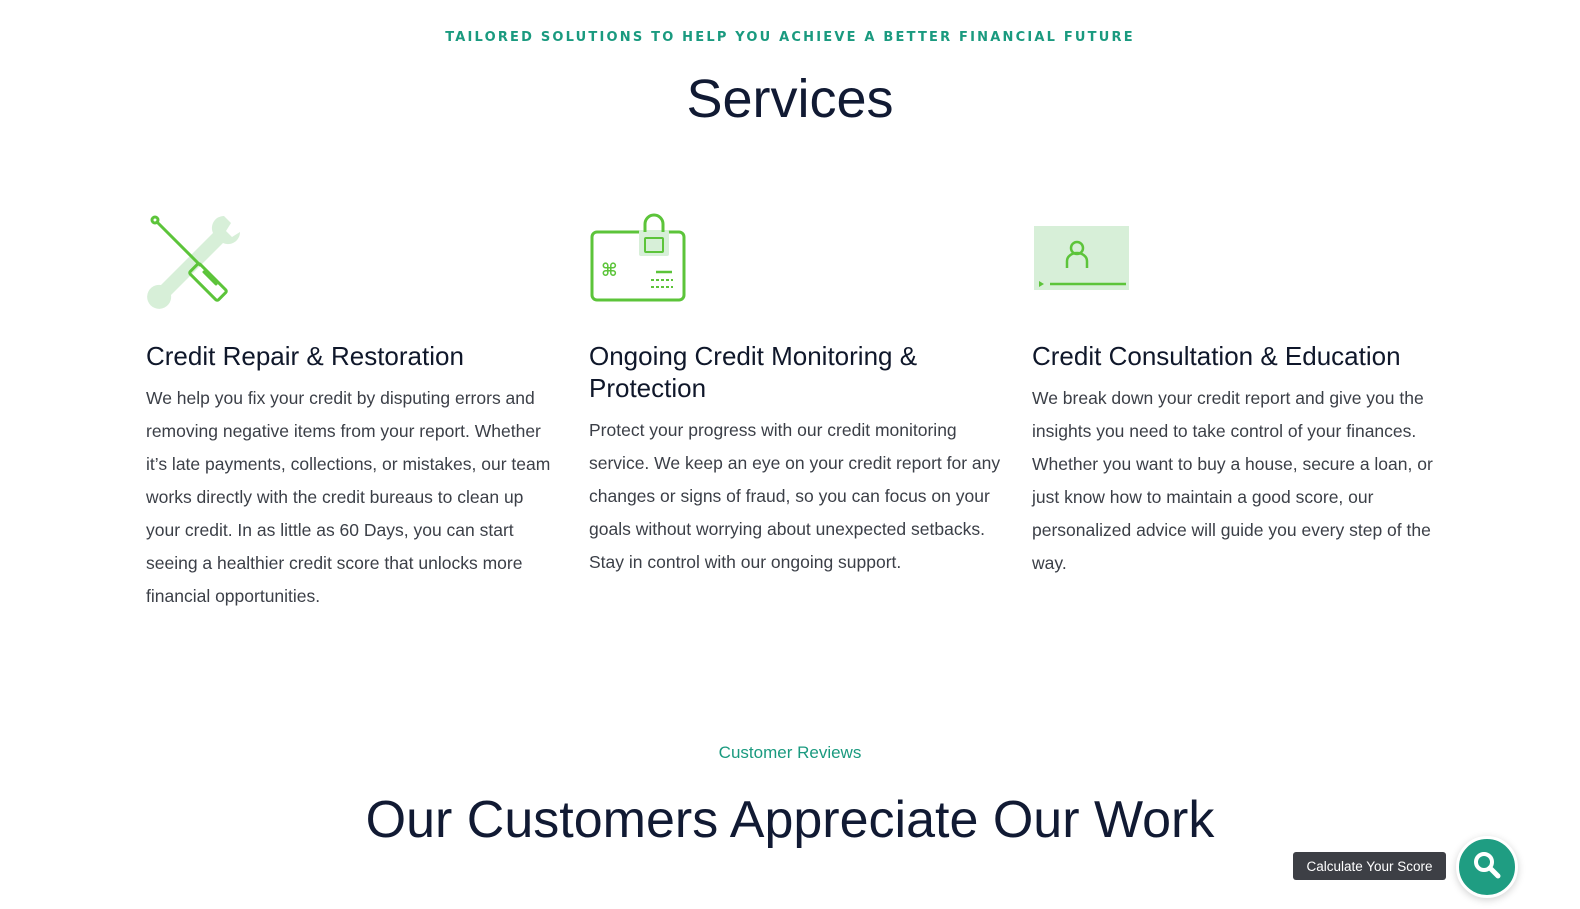 The height and width of the screenshot is (909, 1580). I want to click on locked-credit-card-icon: ⌘, so click(639, 260).